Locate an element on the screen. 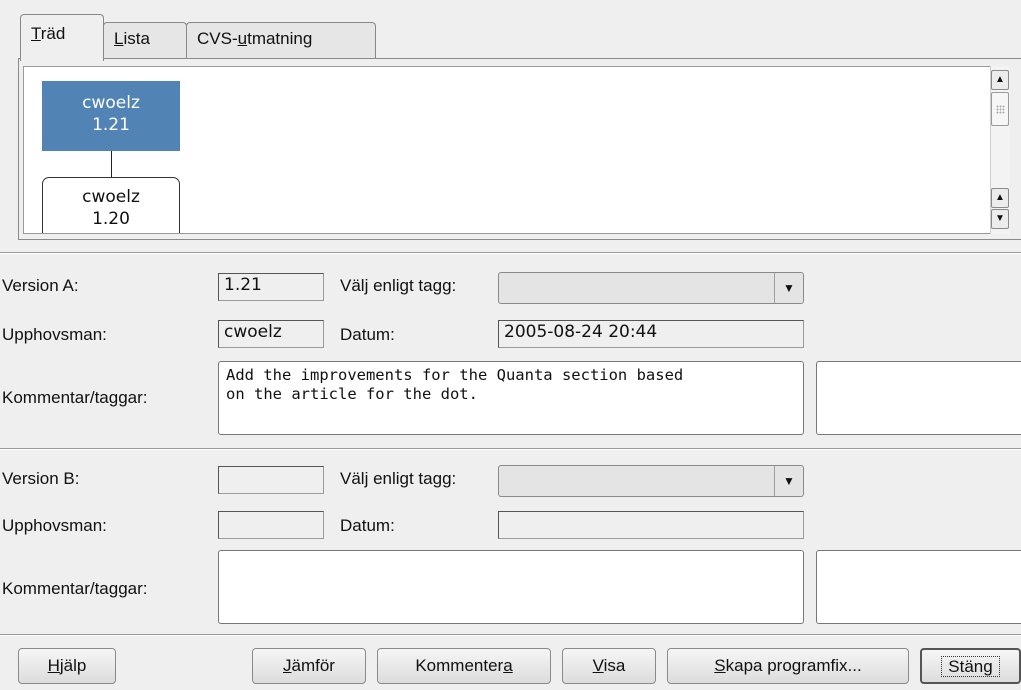 This screenshot has width=1021, height=690. tab-lista: Lista is located at coordinates (145, 40).